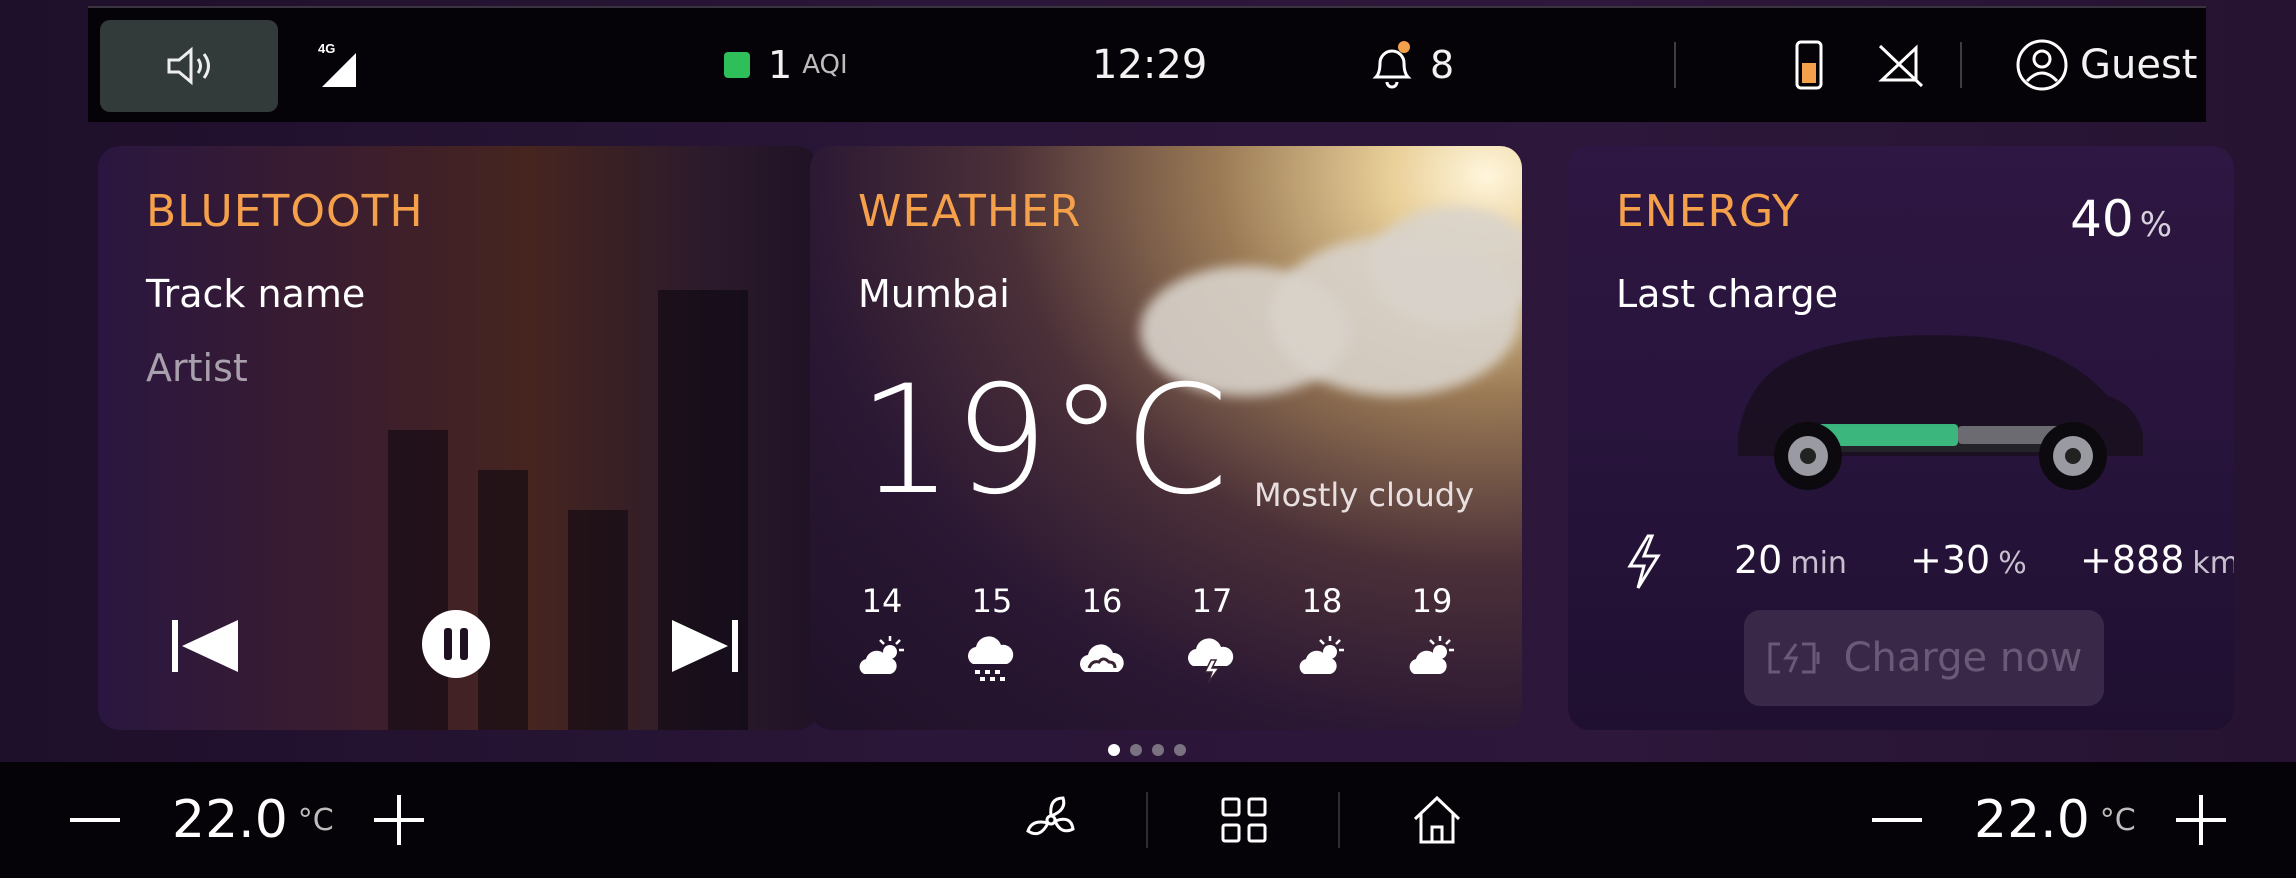 This screenshot has width=2296, height=878. Describe the element at coordinates (1727, 294) in the screenshot. I see `last-charge-label: Last charge` at that location.